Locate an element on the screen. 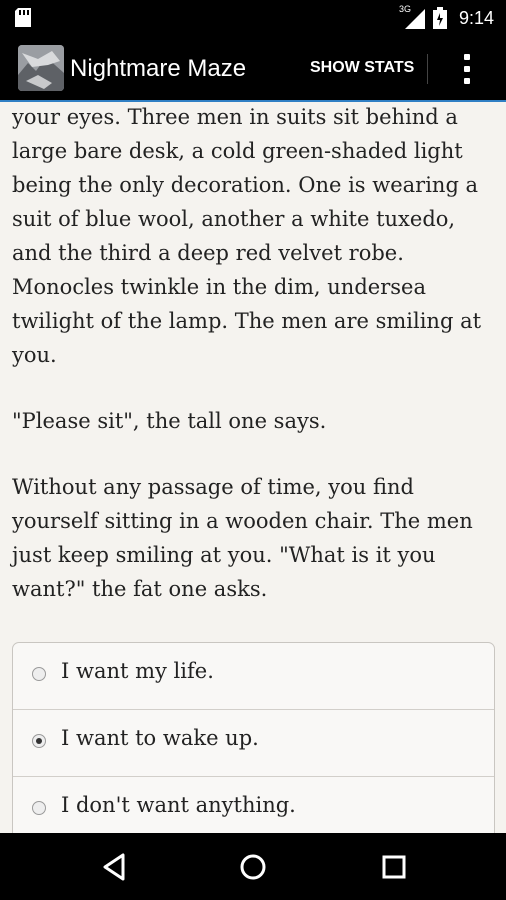 Image resolution: width=506 pixels, height=900 pixels. radio-button-selected is located at coordinates (39, 741).